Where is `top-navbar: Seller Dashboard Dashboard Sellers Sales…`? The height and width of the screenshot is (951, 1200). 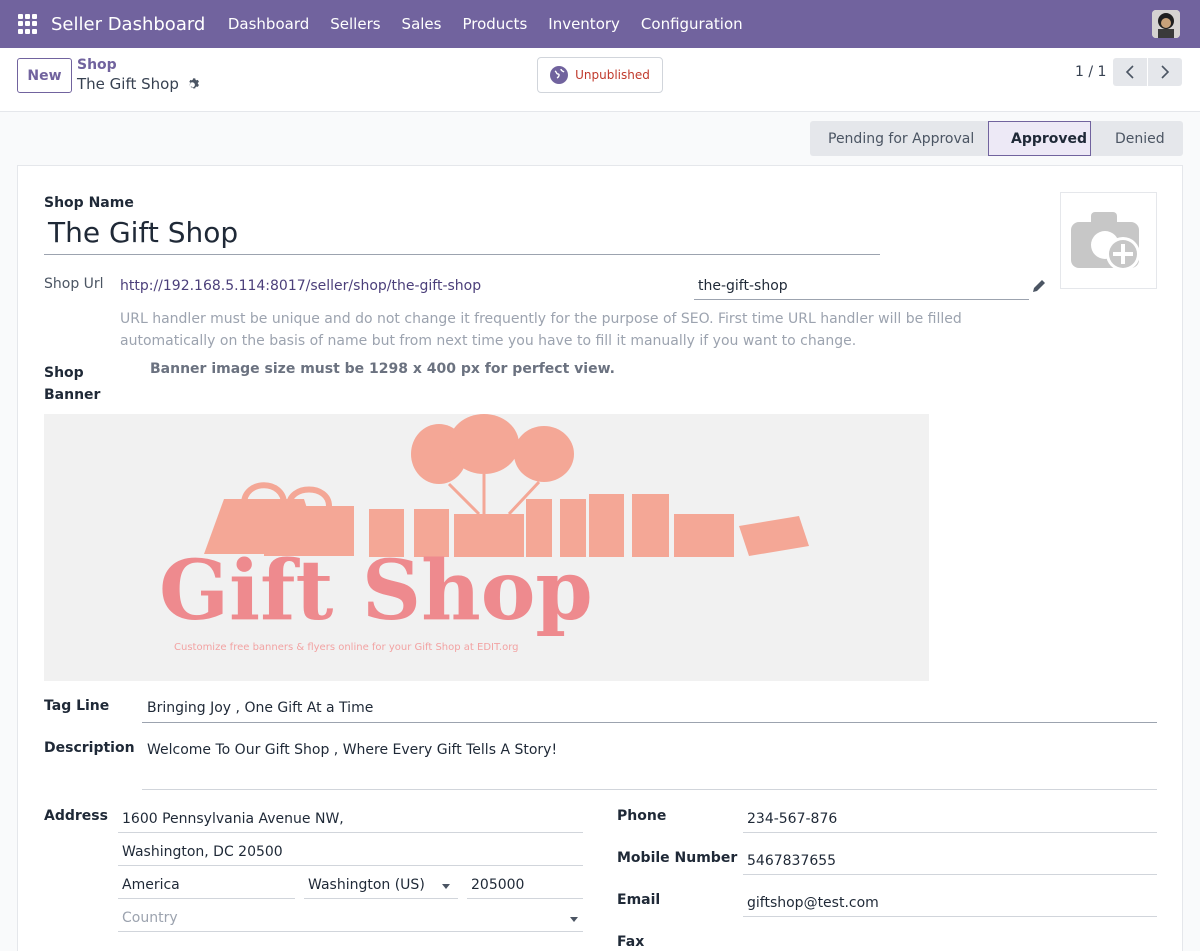
top-navbar: Seller Dashboard Dashboard Sellers Sales… is located at coordinates (600, 24).